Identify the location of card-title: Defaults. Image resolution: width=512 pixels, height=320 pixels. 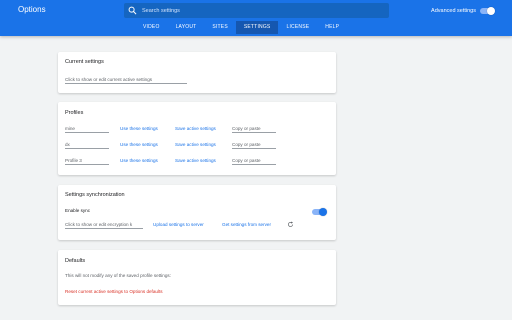
(75, 261).